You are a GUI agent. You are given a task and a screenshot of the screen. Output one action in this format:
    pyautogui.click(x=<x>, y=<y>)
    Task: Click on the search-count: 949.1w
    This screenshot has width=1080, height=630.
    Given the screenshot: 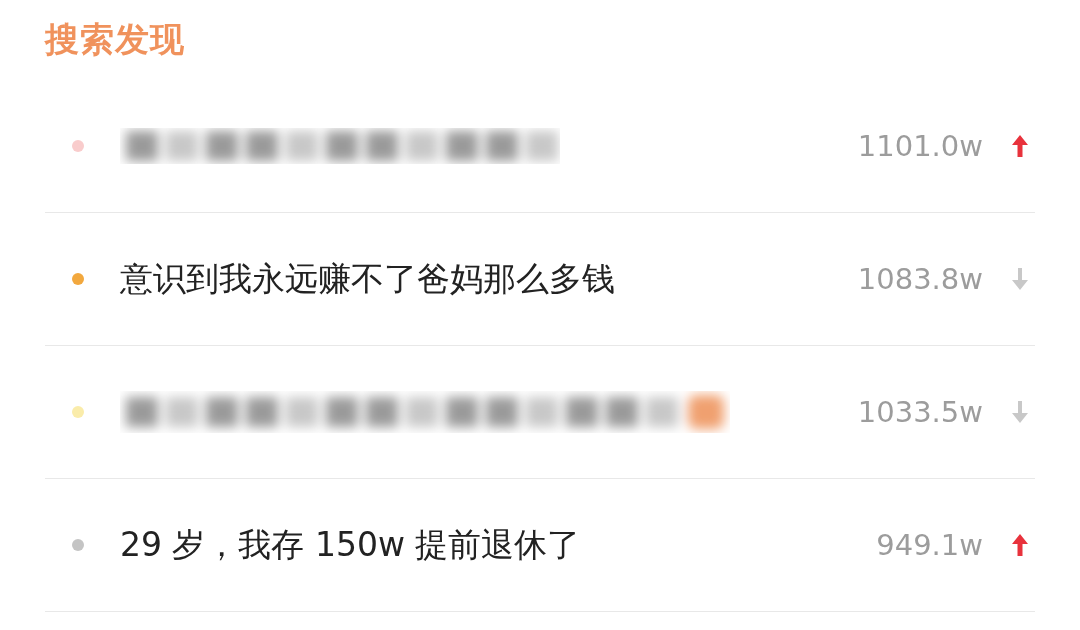 What is the action you would take?
    pyautogui.click(x=929, y=545)
    